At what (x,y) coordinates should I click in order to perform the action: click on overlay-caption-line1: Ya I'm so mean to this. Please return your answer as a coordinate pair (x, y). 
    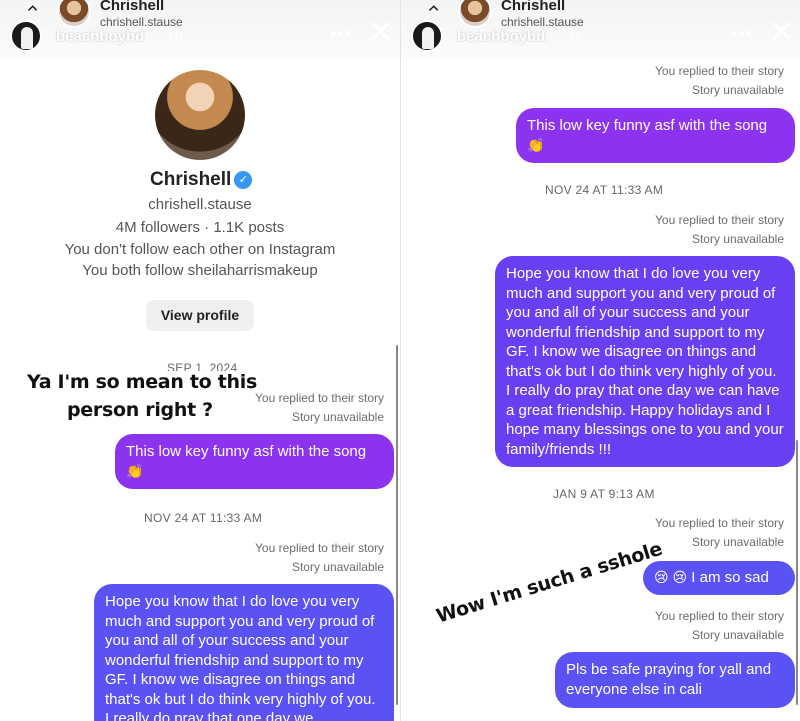
    Looking at the image, I should click on (142, 382).